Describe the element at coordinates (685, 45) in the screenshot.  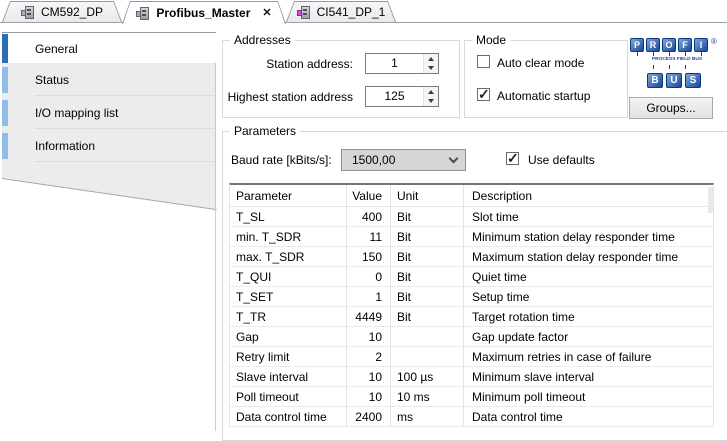
I see `logo-letter-box: F` at that location.